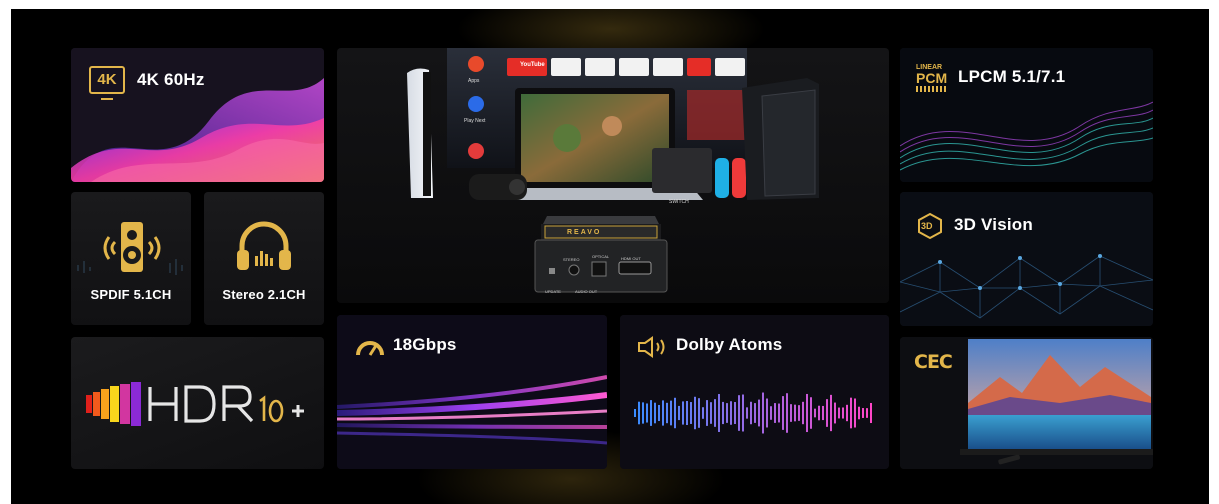  What do you see at coordinates (425, 344) in the screenshot?
I see `feature-label-18gbps: 18Gbps` at bounding box center [425, 344].